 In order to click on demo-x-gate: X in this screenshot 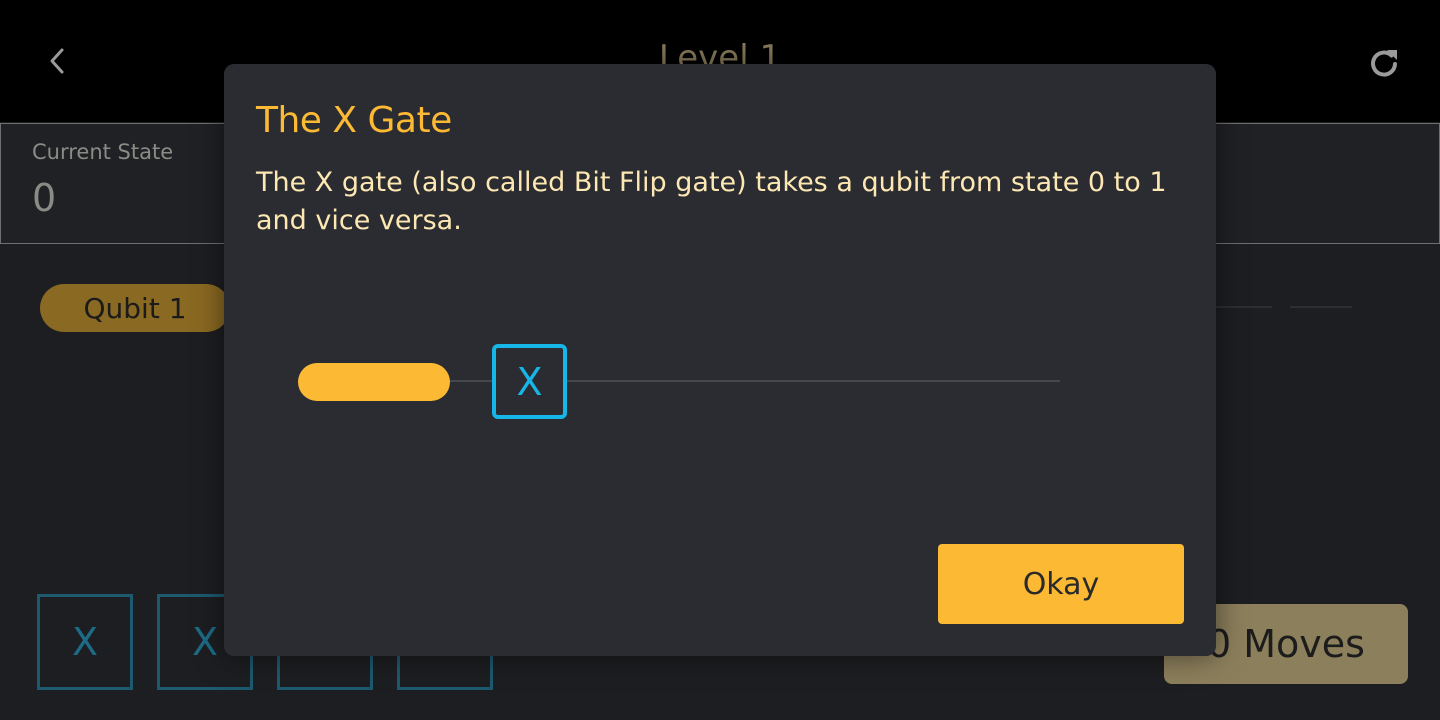, I will do `click(529, 381)`.